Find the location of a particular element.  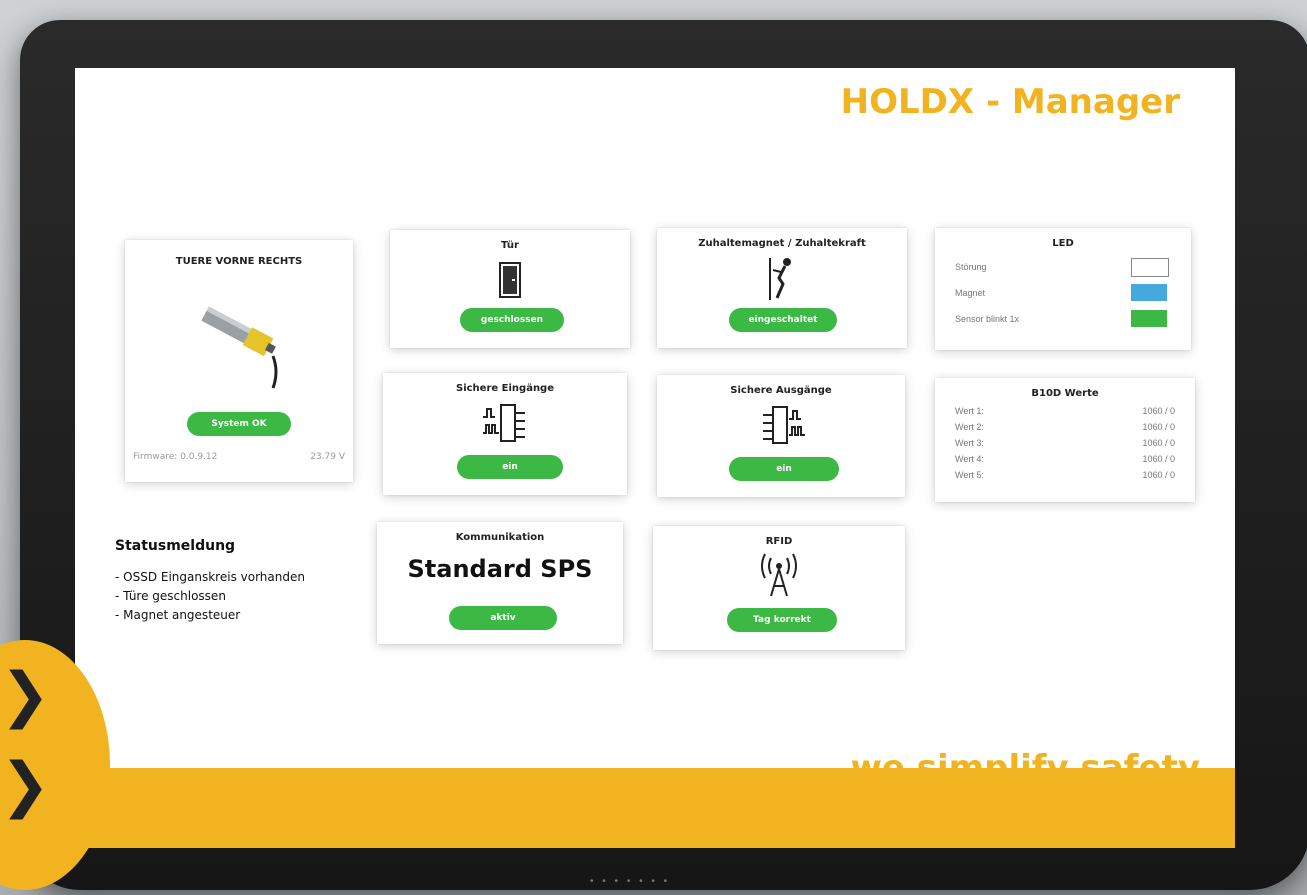

tuer-status-button: geschlossen is located at coordinates (512, 320).